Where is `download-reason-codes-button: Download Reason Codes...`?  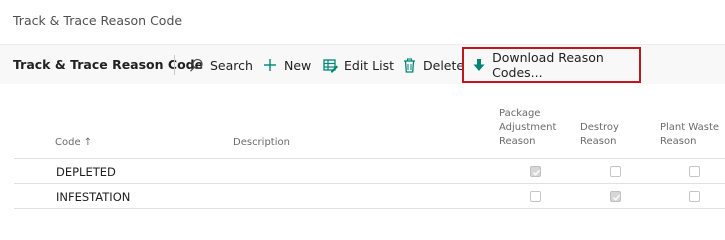 download-reason-codes-button: Download Reason Codes... is located at coordinates (551, 65).